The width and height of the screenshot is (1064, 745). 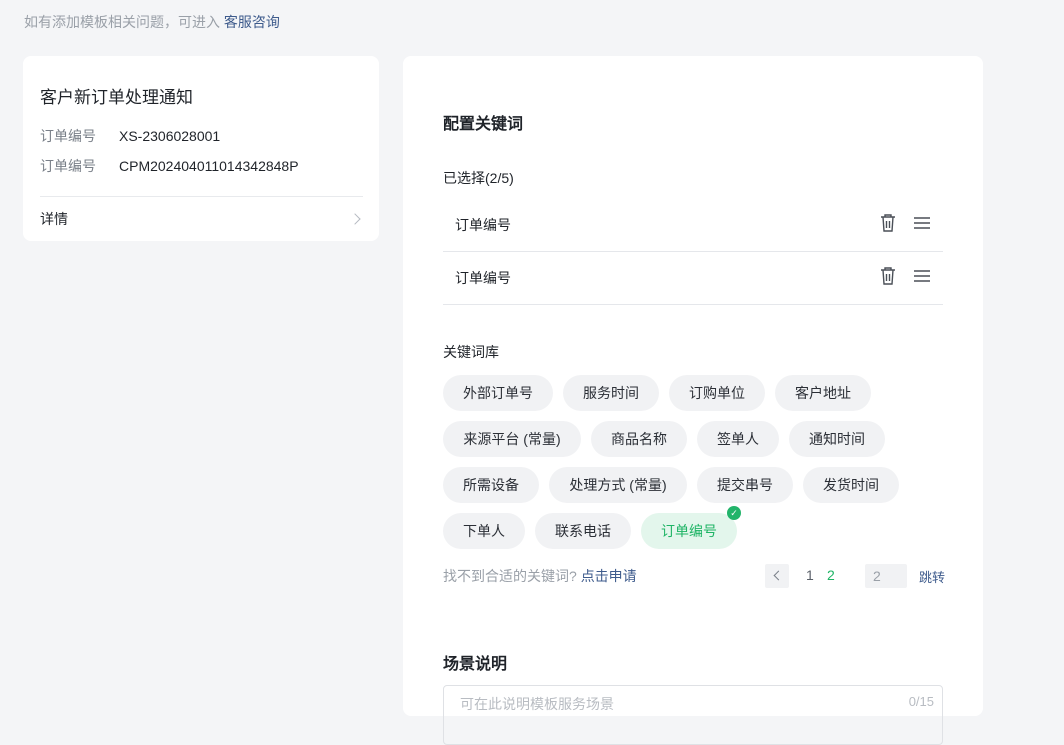 What do you see at coordinates (745, 485) in the screenshot?
I see `keyword-chip: 提交串号` at bounding box center [745, 485].